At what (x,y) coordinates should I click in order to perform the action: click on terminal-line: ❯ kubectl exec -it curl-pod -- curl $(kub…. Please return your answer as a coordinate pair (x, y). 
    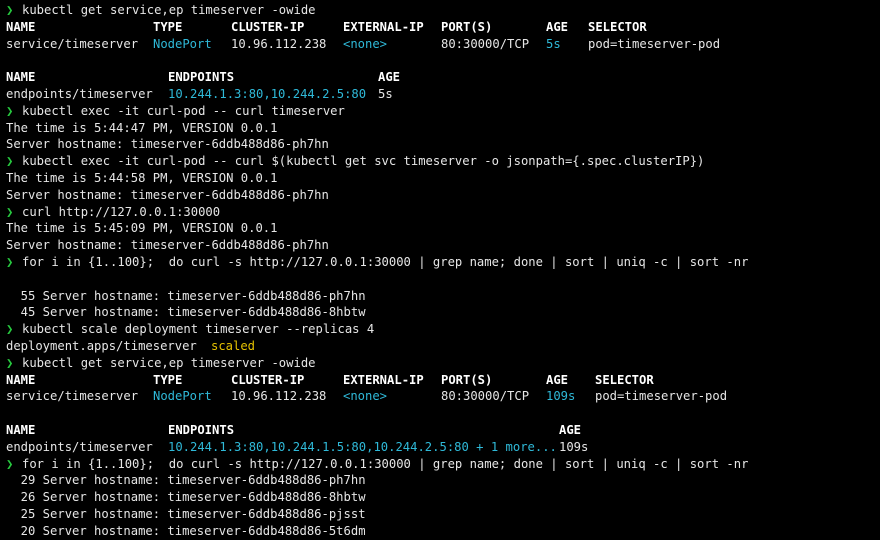
    Looking at the image, I should click on (443, 161).